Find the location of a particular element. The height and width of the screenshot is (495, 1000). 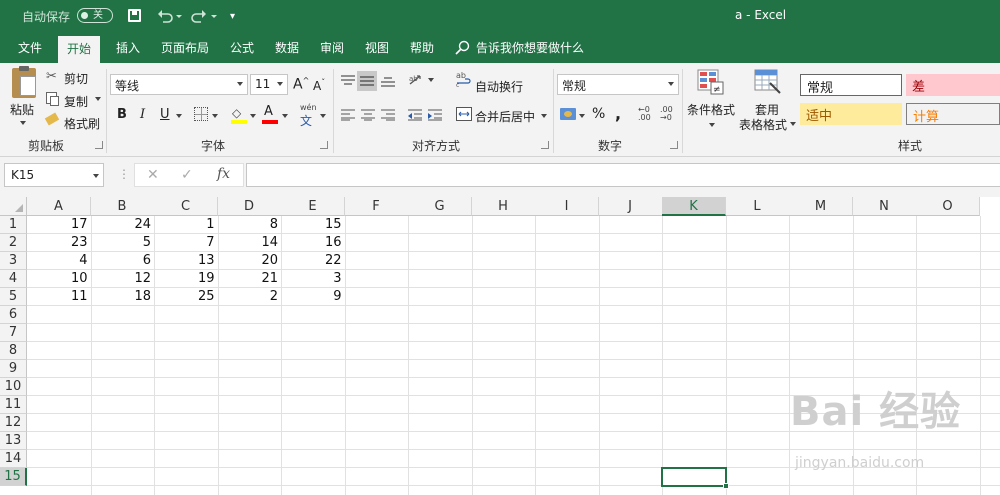

name-box: K15 is located at coordinates (54, 175).